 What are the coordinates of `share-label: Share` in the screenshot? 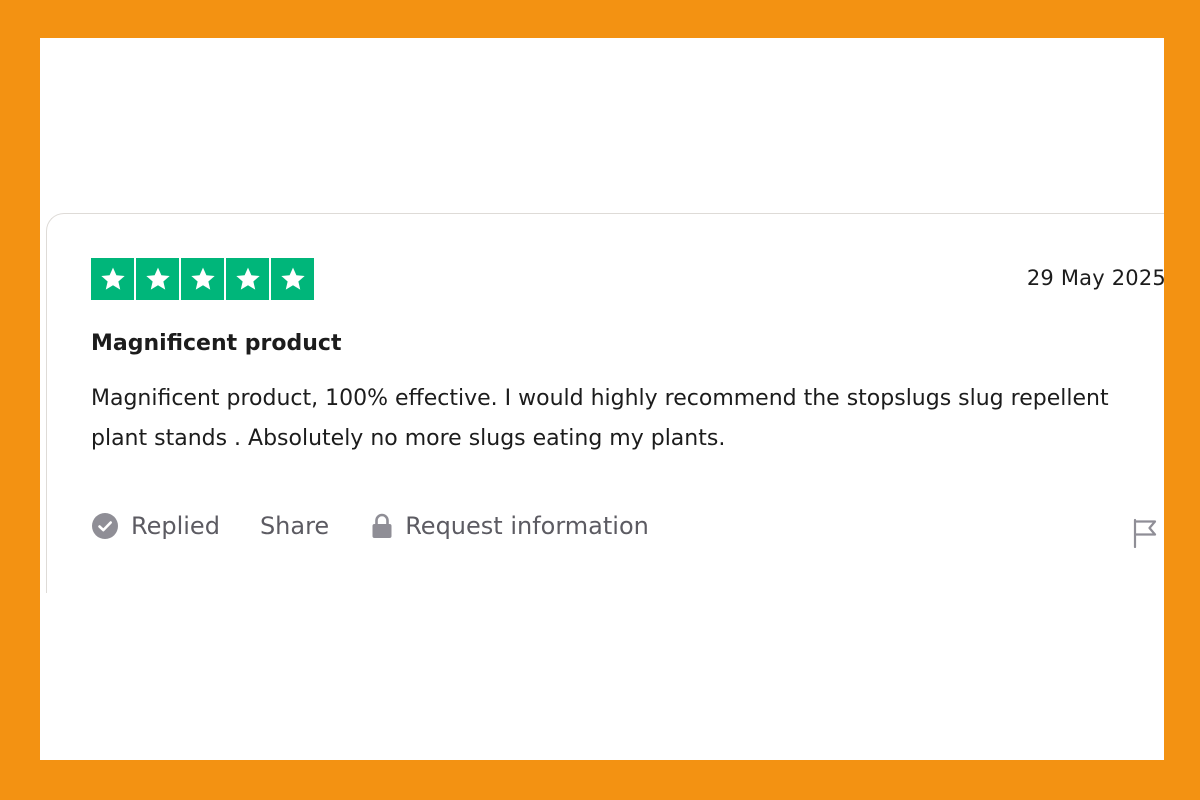 It's located at (294, 526).